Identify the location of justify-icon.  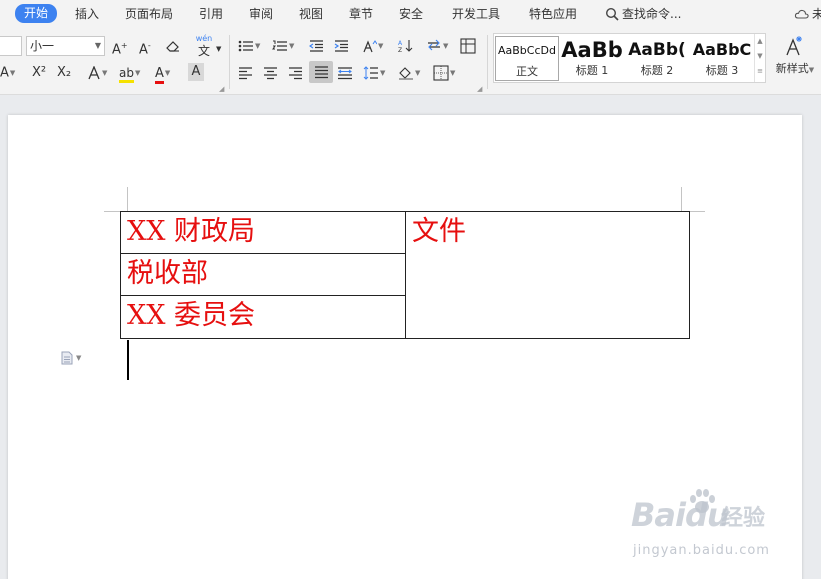
(321, 71).